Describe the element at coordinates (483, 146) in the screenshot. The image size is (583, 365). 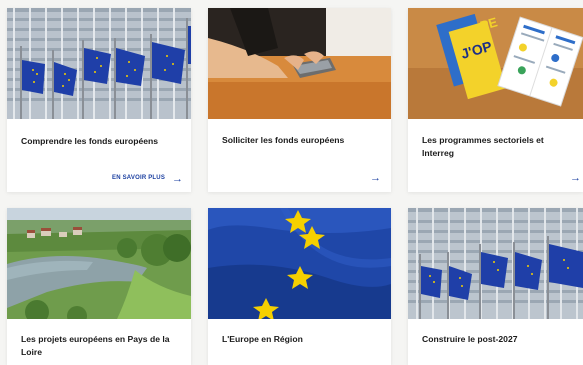
I see `card-title: Les programmes sectoriels et Interreg` at that location.